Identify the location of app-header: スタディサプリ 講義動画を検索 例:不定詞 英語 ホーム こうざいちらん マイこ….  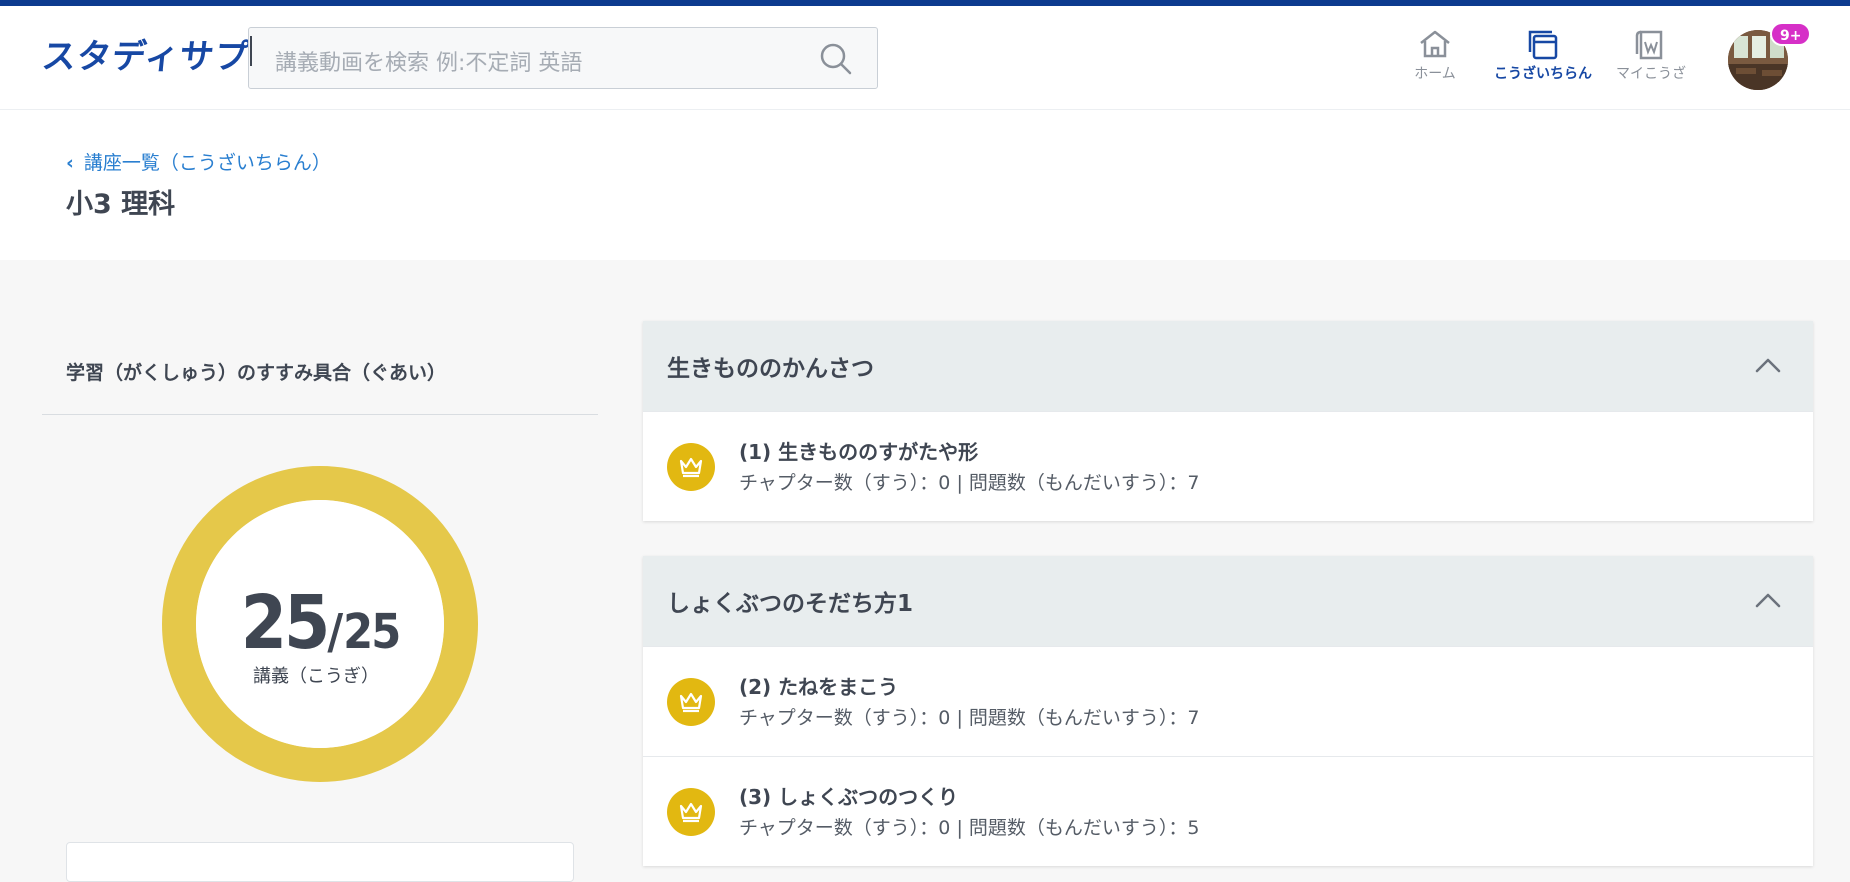
(925, 58).